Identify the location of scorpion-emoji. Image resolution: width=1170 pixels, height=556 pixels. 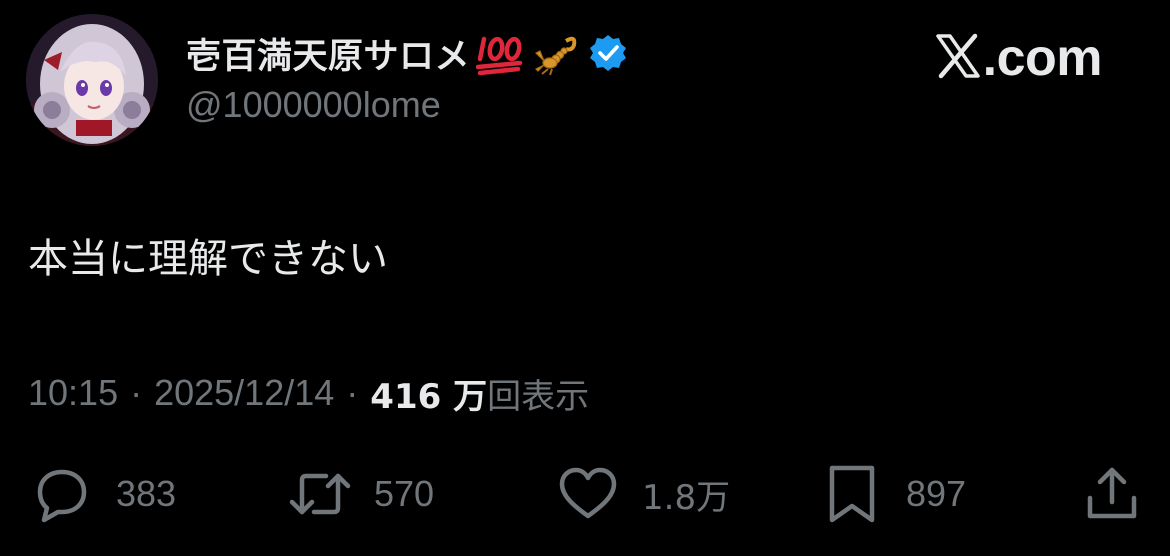
(557, 53).